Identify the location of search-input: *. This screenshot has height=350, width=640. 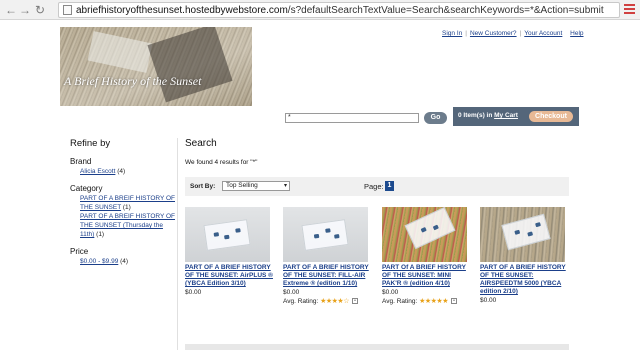
(352, 118).